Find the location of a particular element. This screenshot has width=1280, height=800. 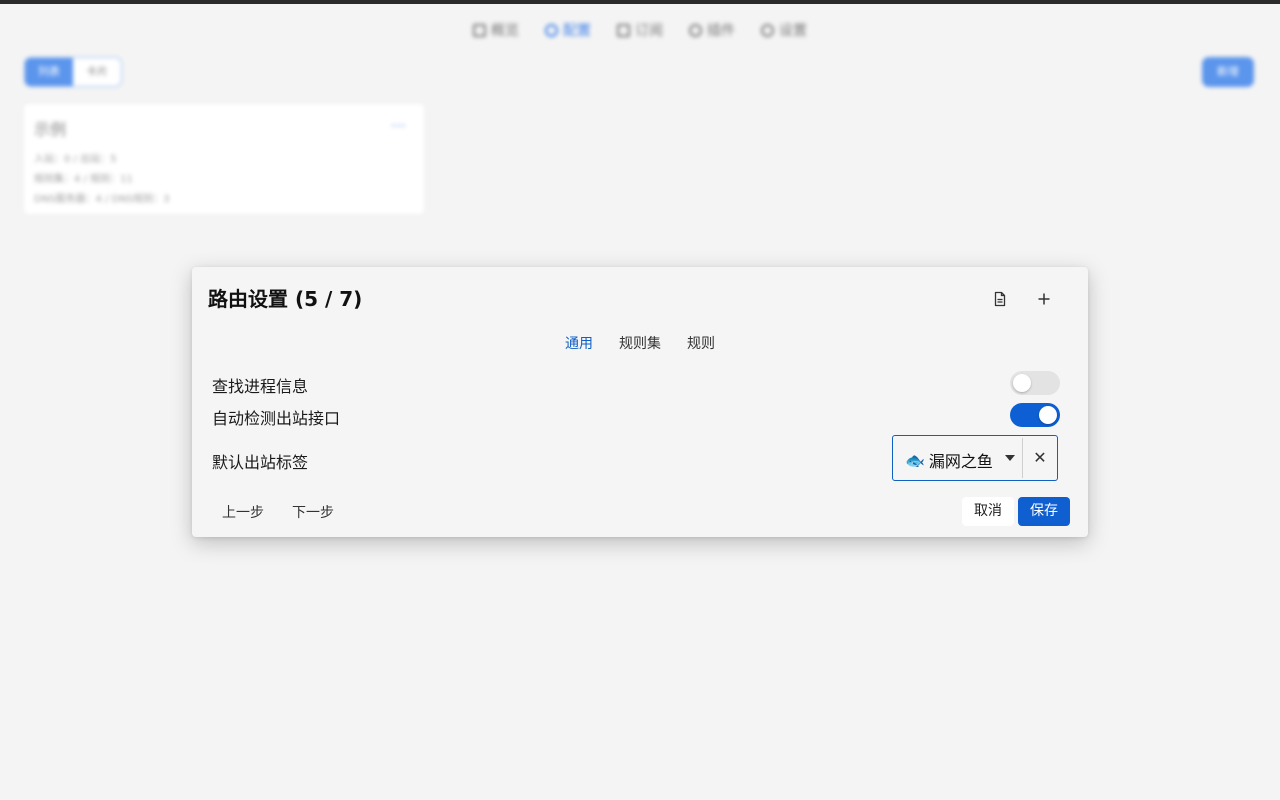

nav-item-profiles: 配置 is located at coordinates (568, 30).